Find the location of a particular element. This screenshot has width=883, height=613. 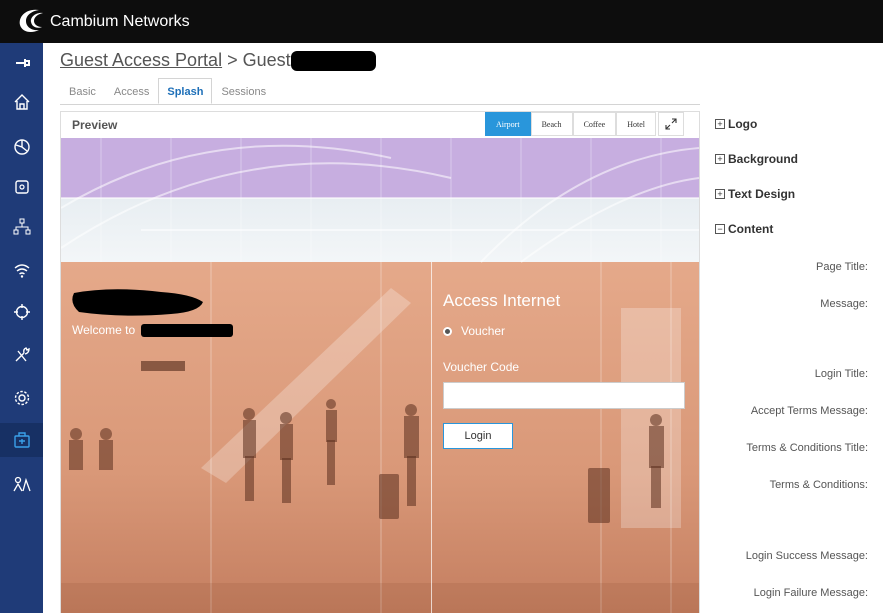

guest-icon is located at coordinates (21, 440).